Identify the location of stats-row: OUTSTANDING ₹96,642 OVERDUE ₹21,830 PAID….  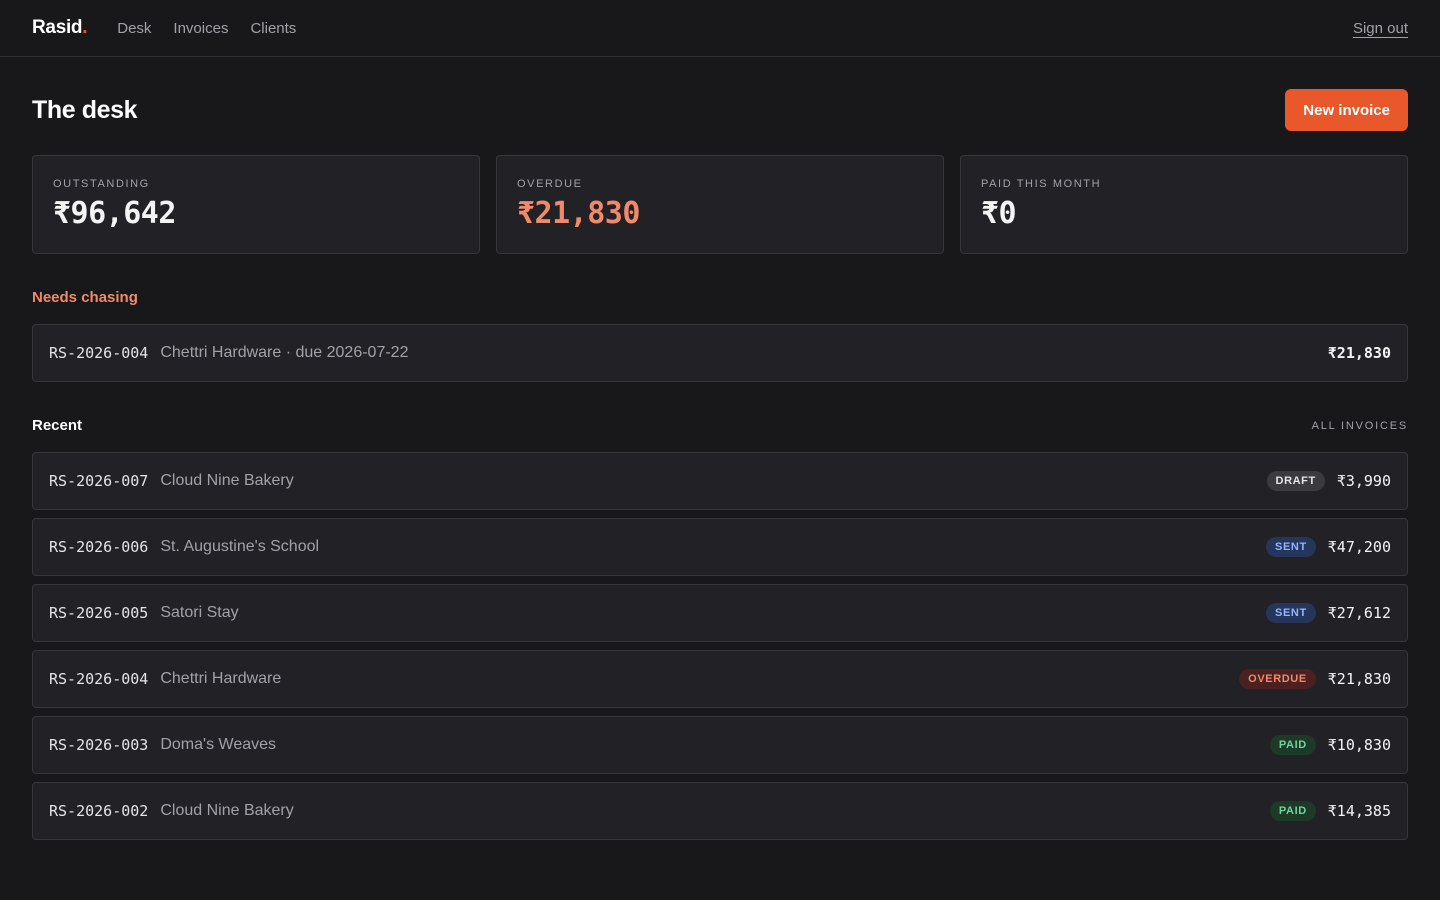
(720, 204).